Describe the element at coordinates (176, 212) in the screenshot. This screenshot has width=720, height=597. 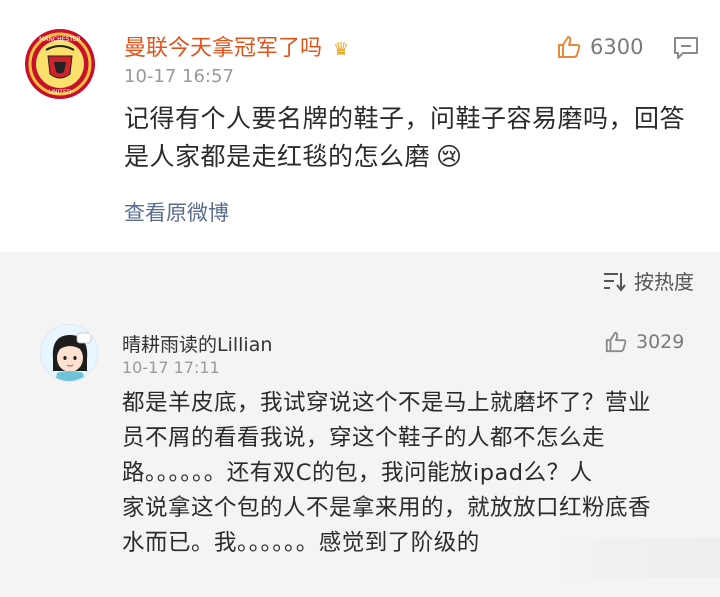
I see `view-original-link: 查看原微博` at that location.